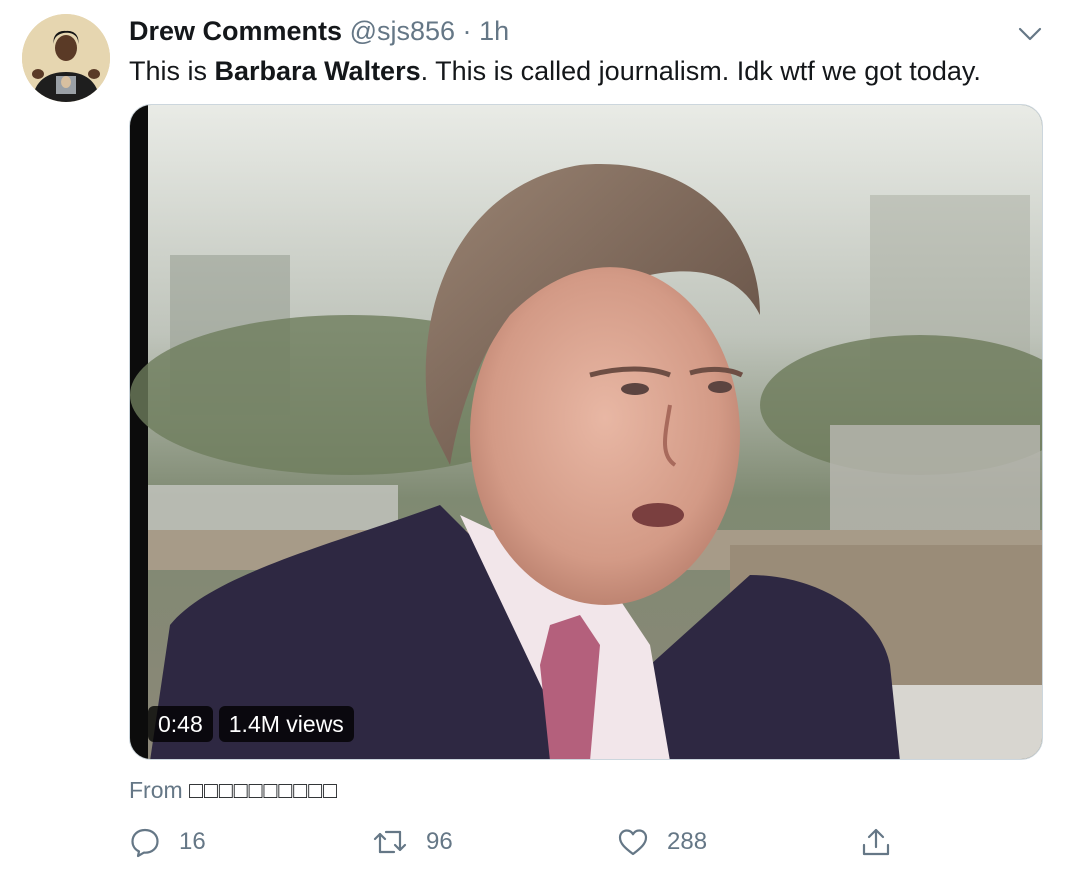 This screenshot has width=1072, height=884. I want to click on like-count: 288, so click(687, 841).